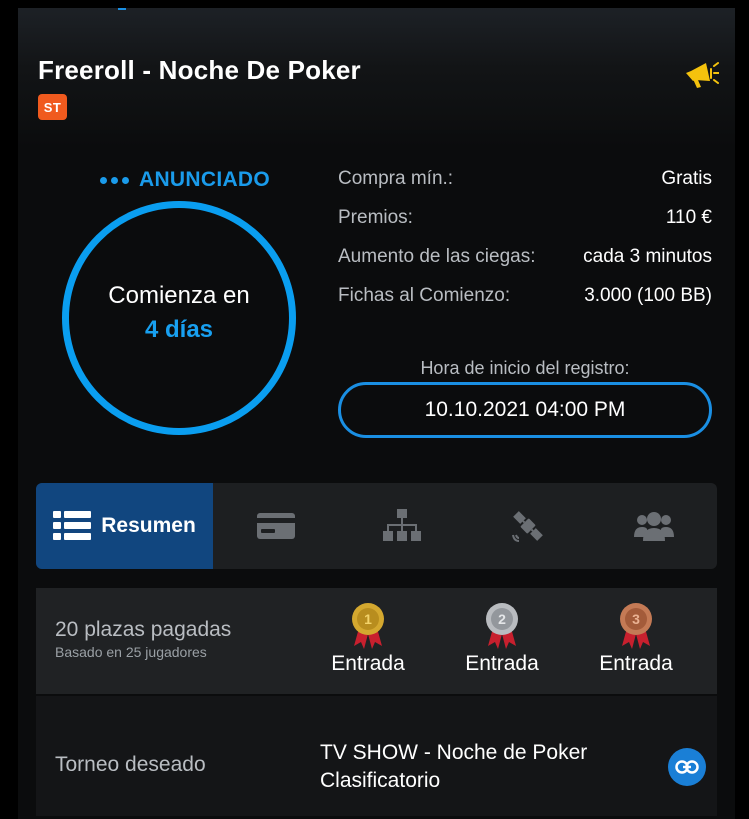 The height and width of the screenshot is (819, 749). Describe the element at coordinates (122, 9) in the screenshot. I see `top-accent` at that location.